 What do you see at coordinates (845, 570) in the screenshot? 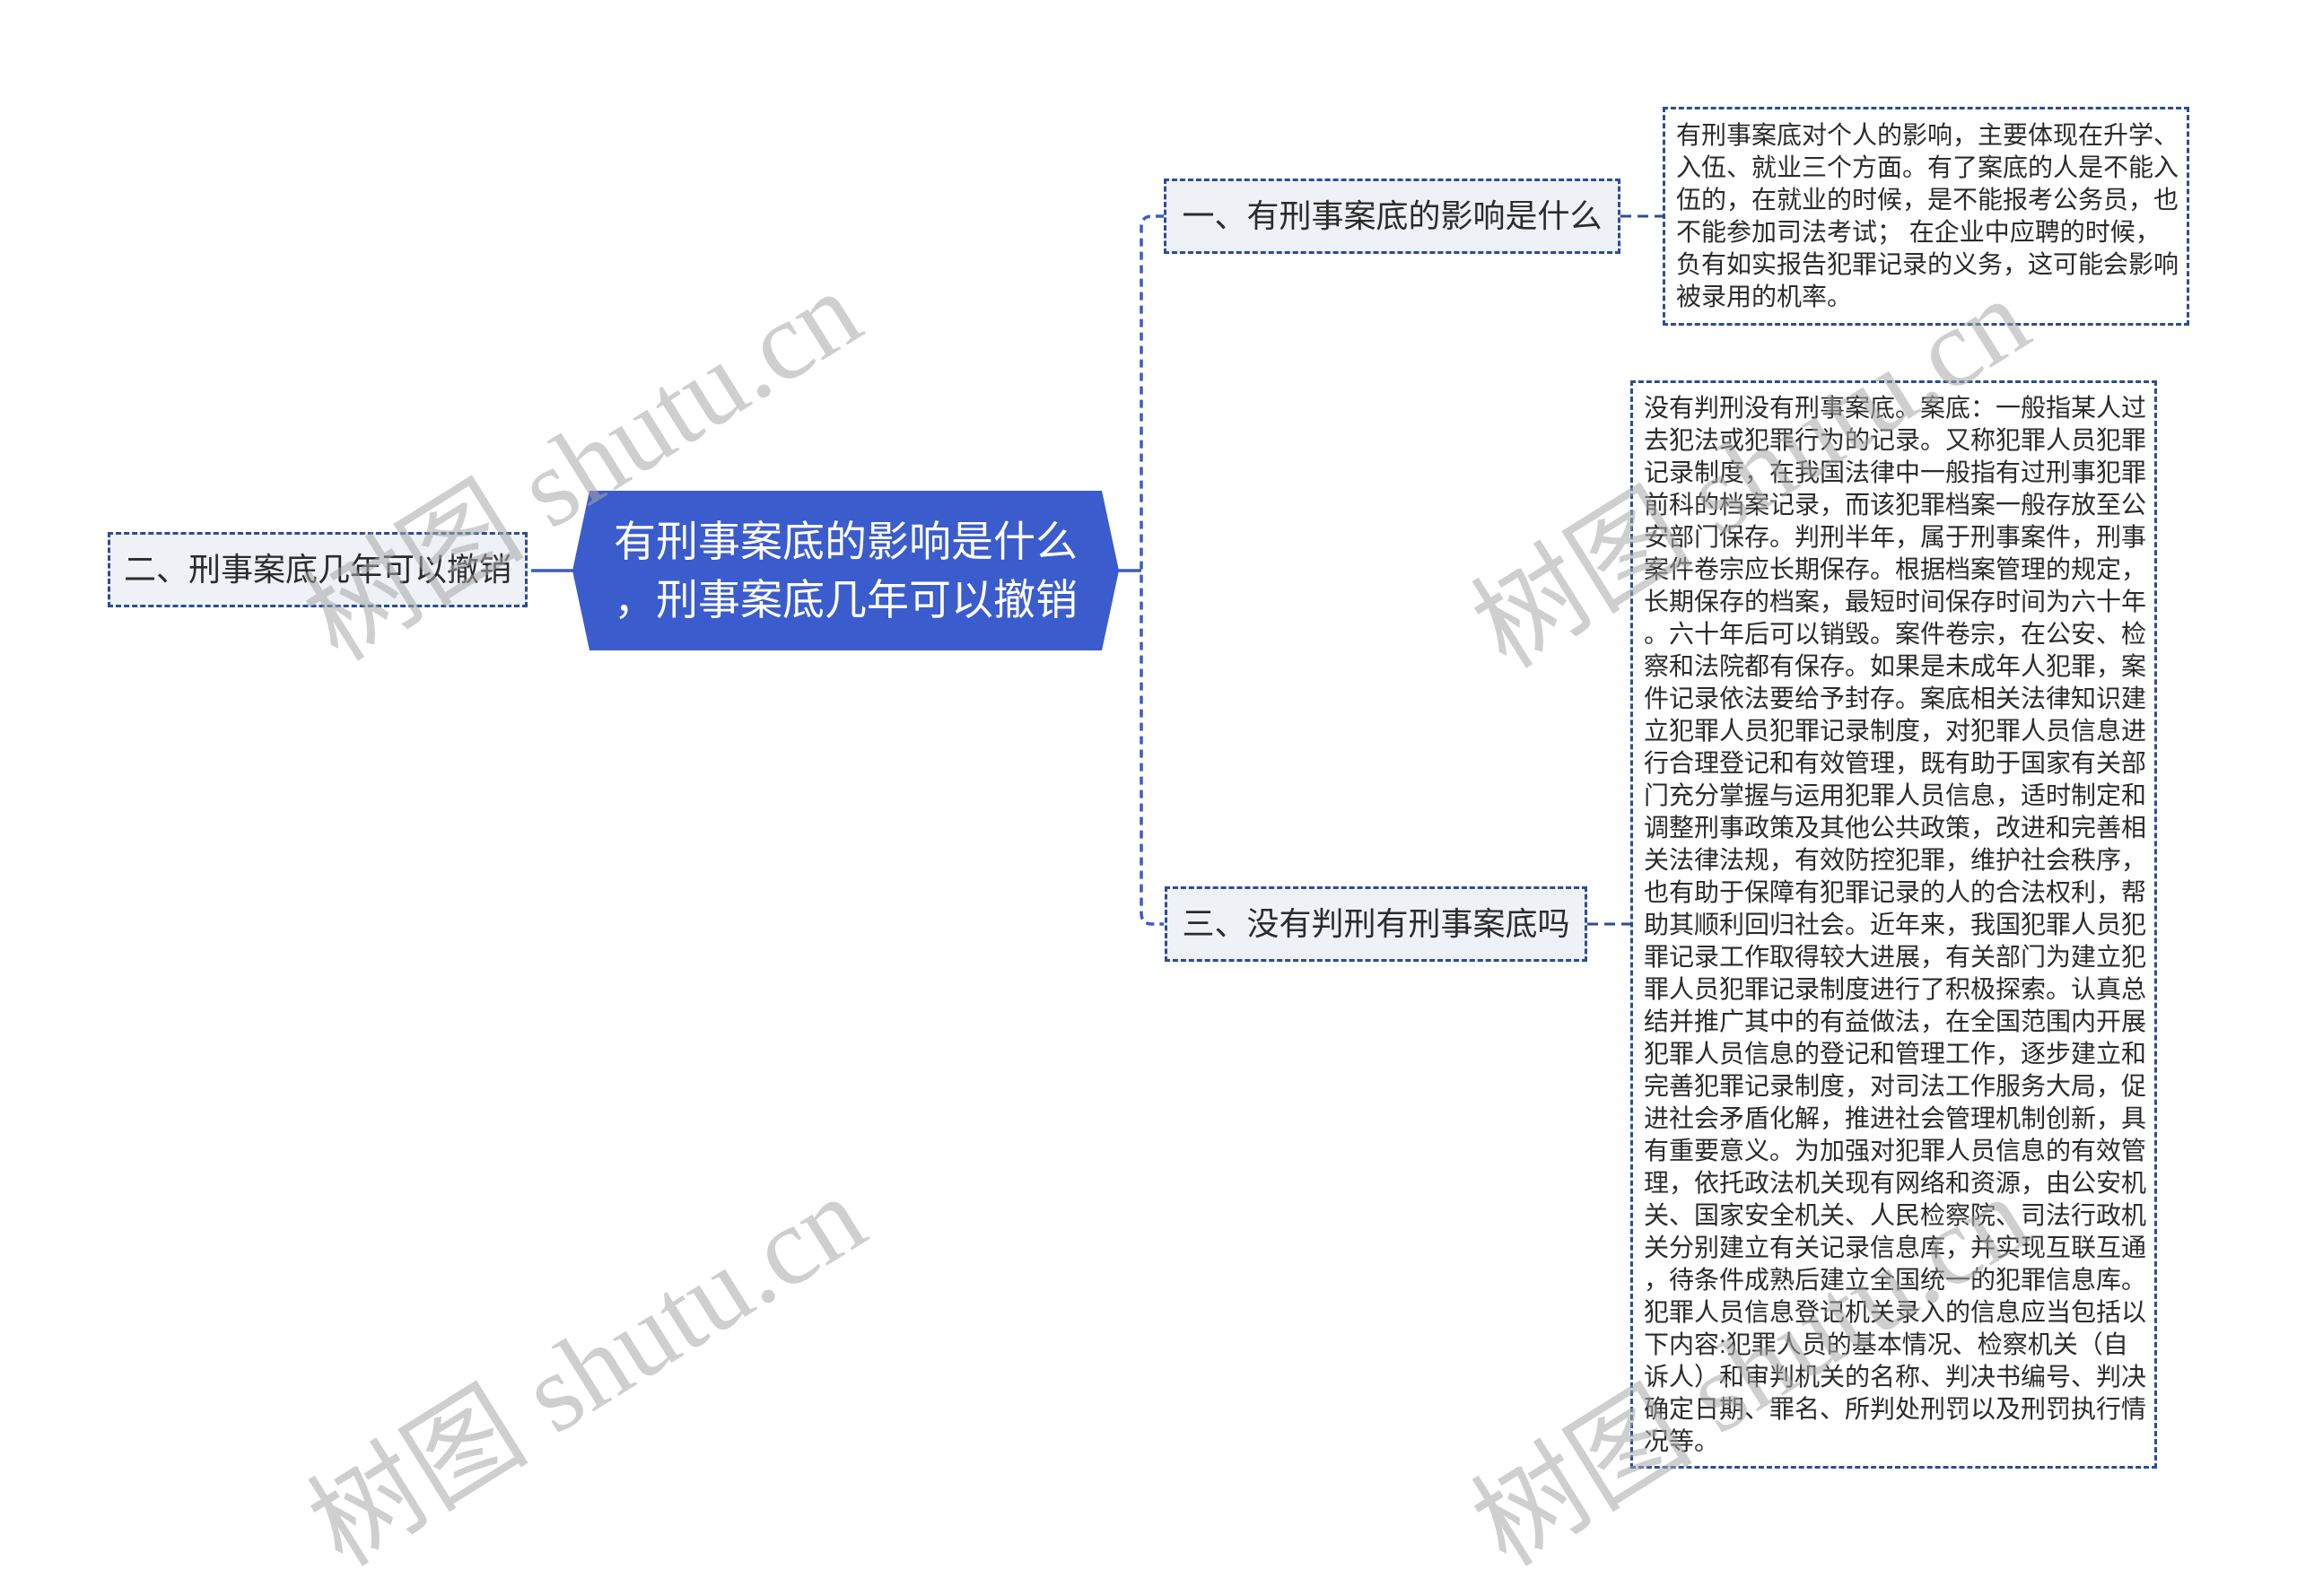
I see `central-topic-node: 有刑事案底的影响是什么 ，刑事案底几年可以撤销` at bounding box center [845, 570].